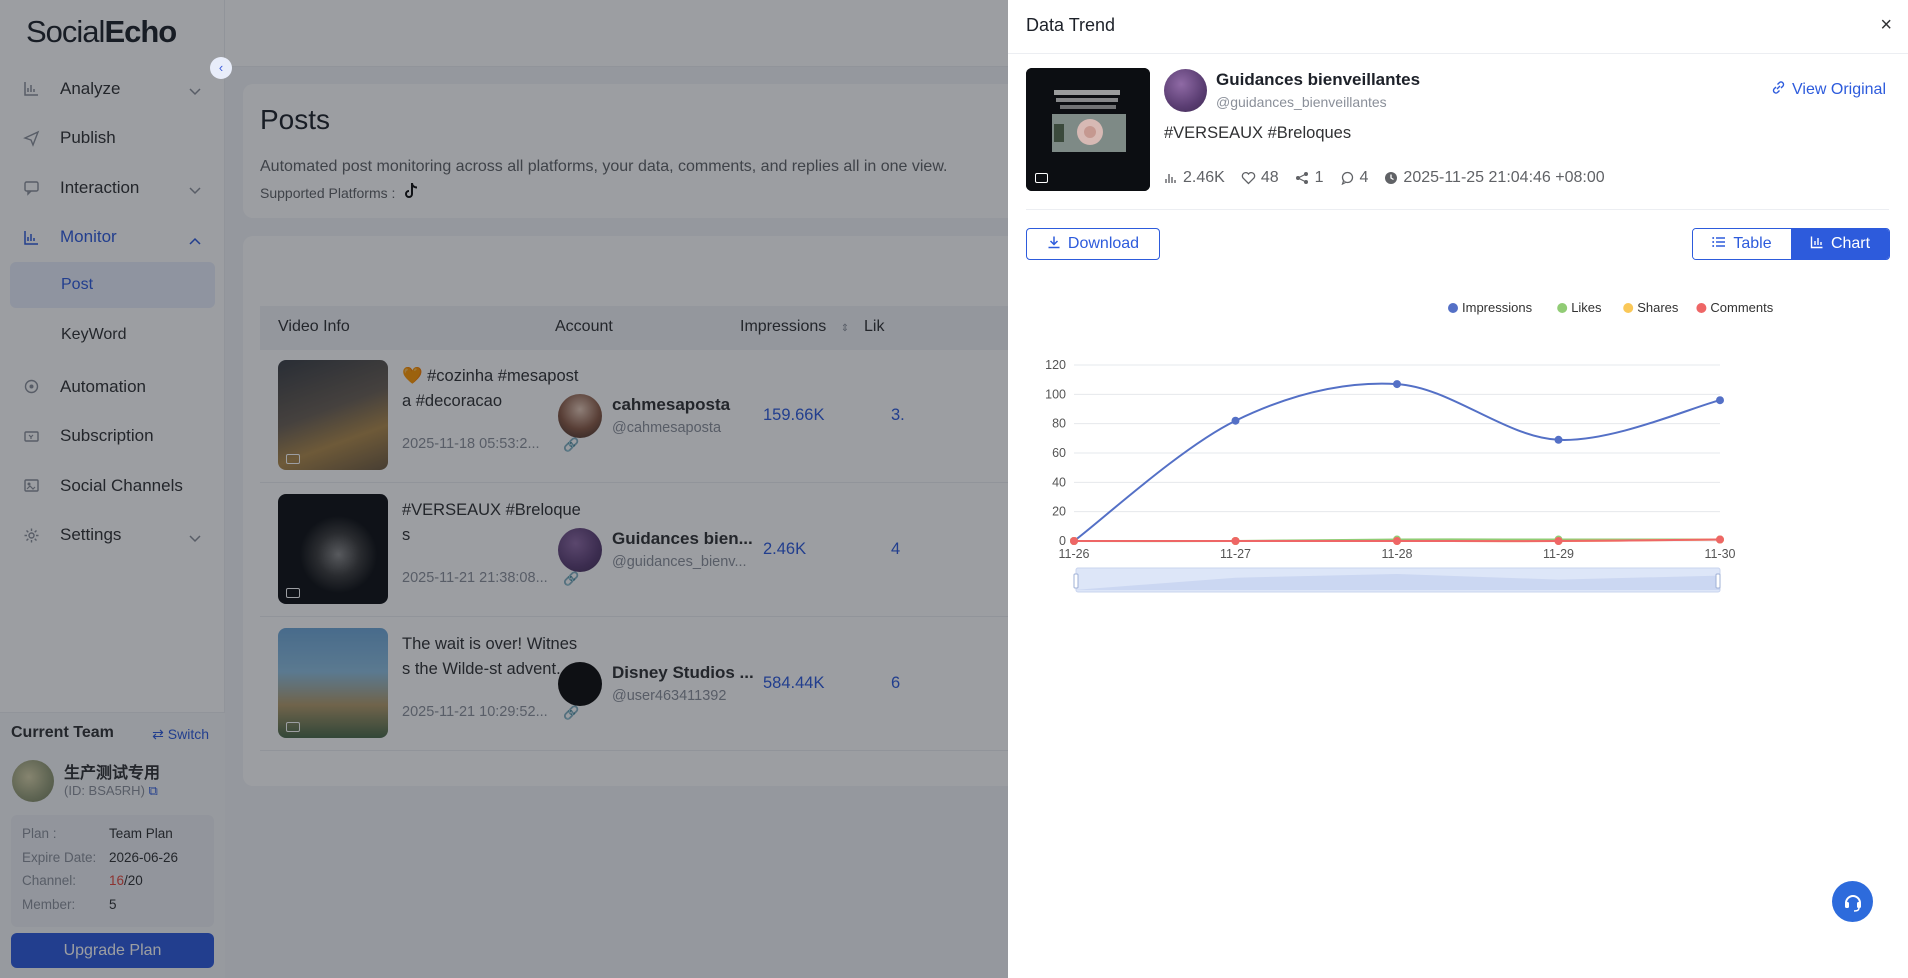 The height and width of the screenshot is (978, 1908). I want to click on drawer-title: Data Trend, so click(1071, 25).